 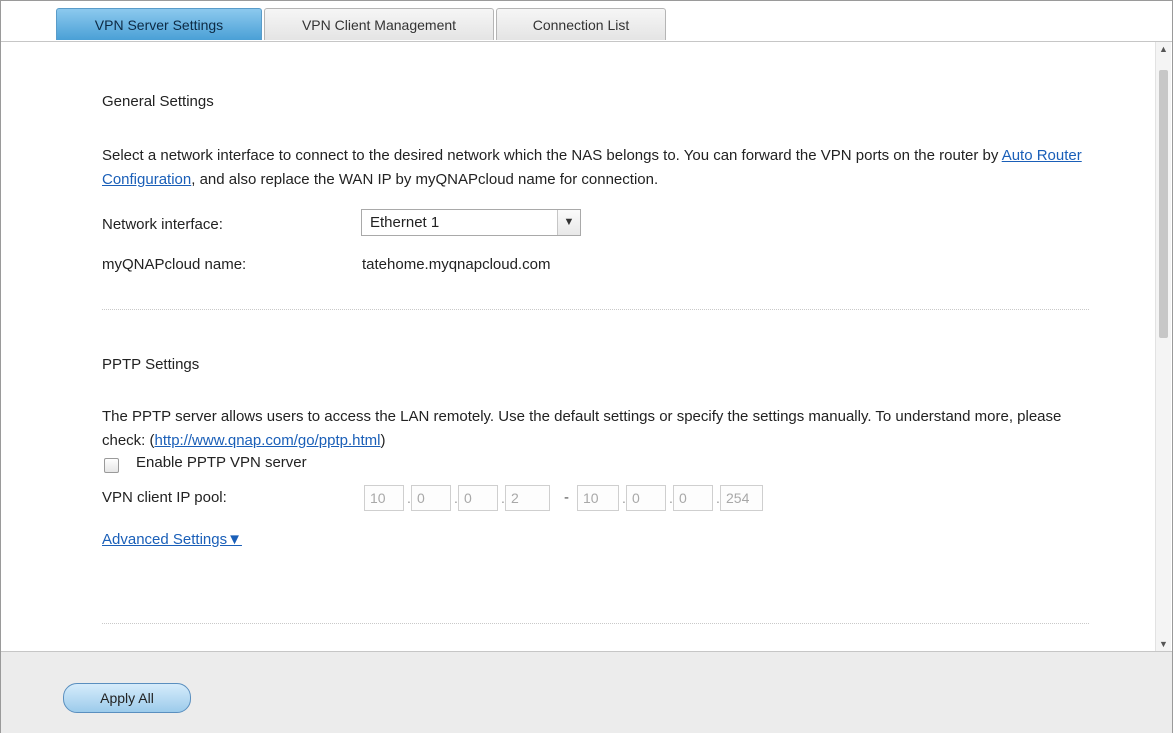 I want to click on ip-start-octet-4: 2, so click(x=527, y=498).